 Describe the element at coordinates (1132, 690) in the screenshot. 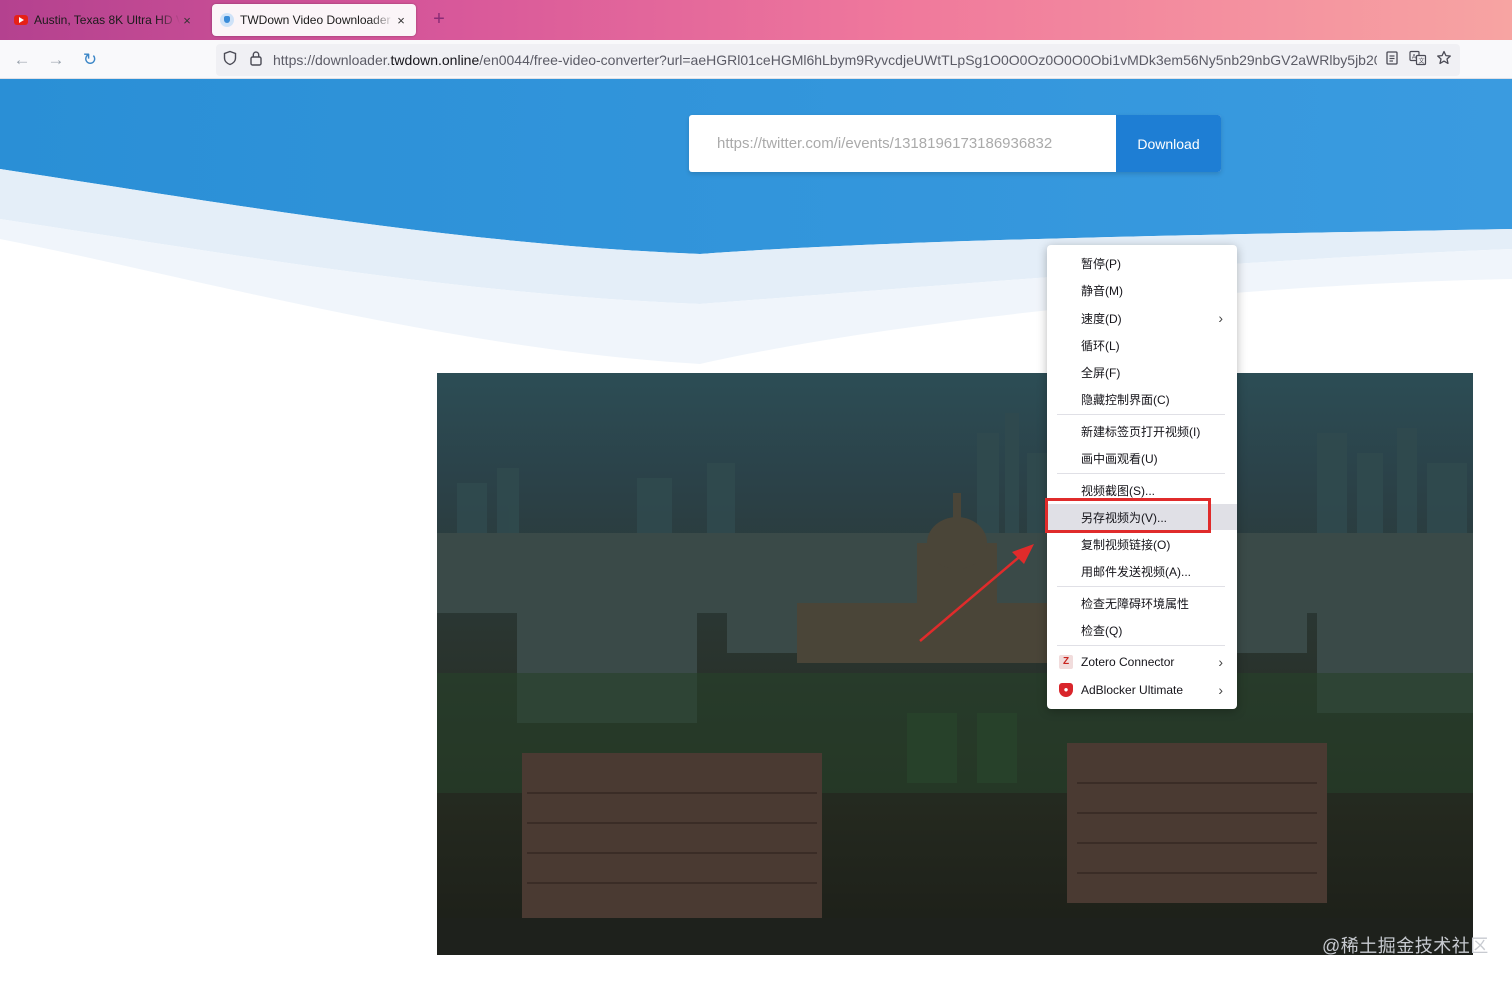

I see `menu-item-label: AdBlocker Ultimate` at that location.